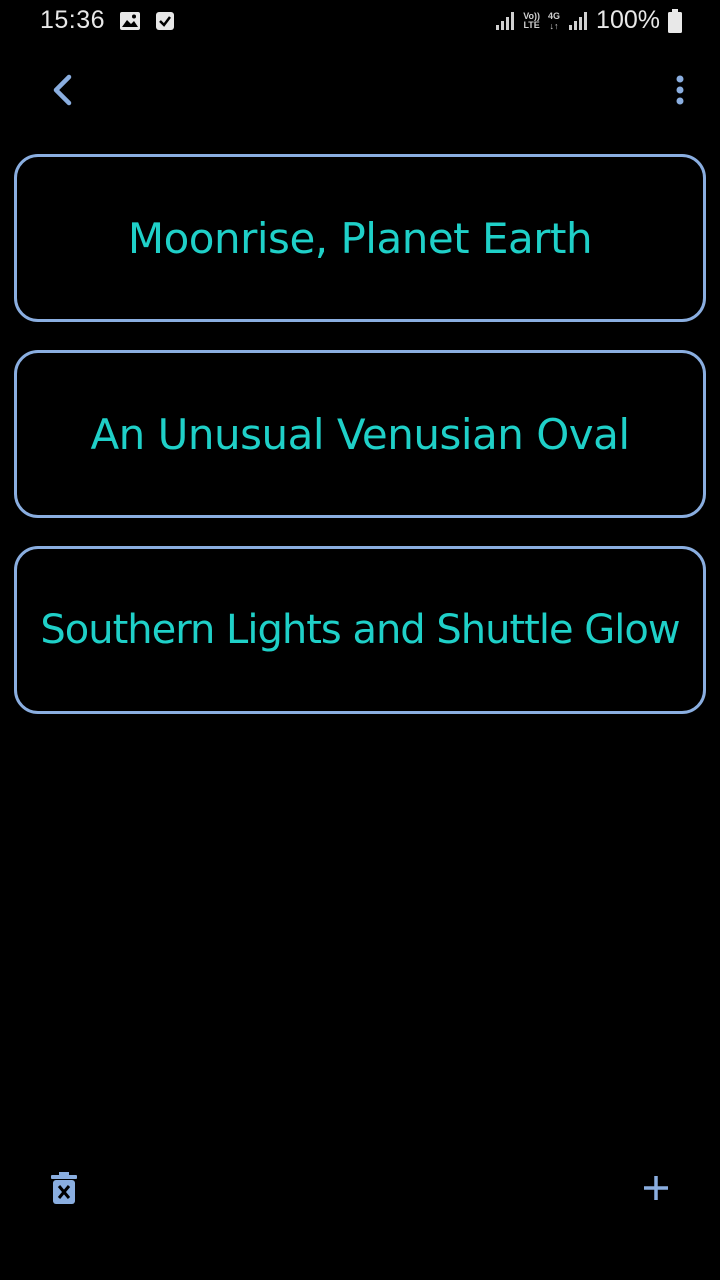 The width and height of the screenshot is (720, 1280). Describe the element at coordinates (675, 20) in the screenshot. I see `battery-icon` at that location.